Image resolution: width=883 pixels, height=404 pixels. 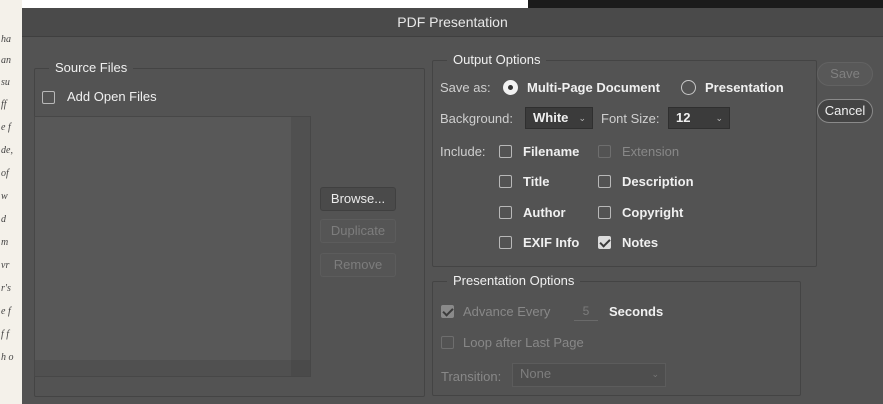 What do you see at coordinates (5, 265) in the screenshot?
I see `bg-text-fragment: vr` at bounding box center [5, 265].